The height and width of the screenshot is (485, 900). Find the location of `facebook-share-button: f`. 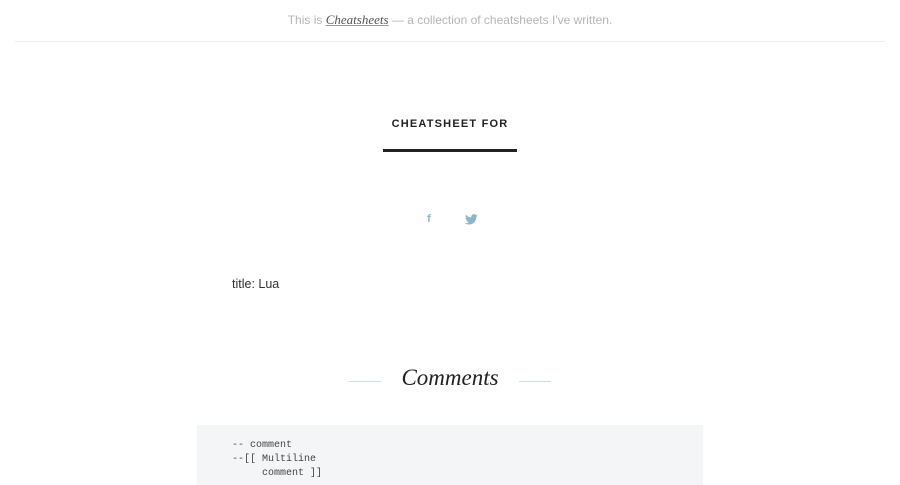

facebook-share-button: f is located at coordinates (429, 219).